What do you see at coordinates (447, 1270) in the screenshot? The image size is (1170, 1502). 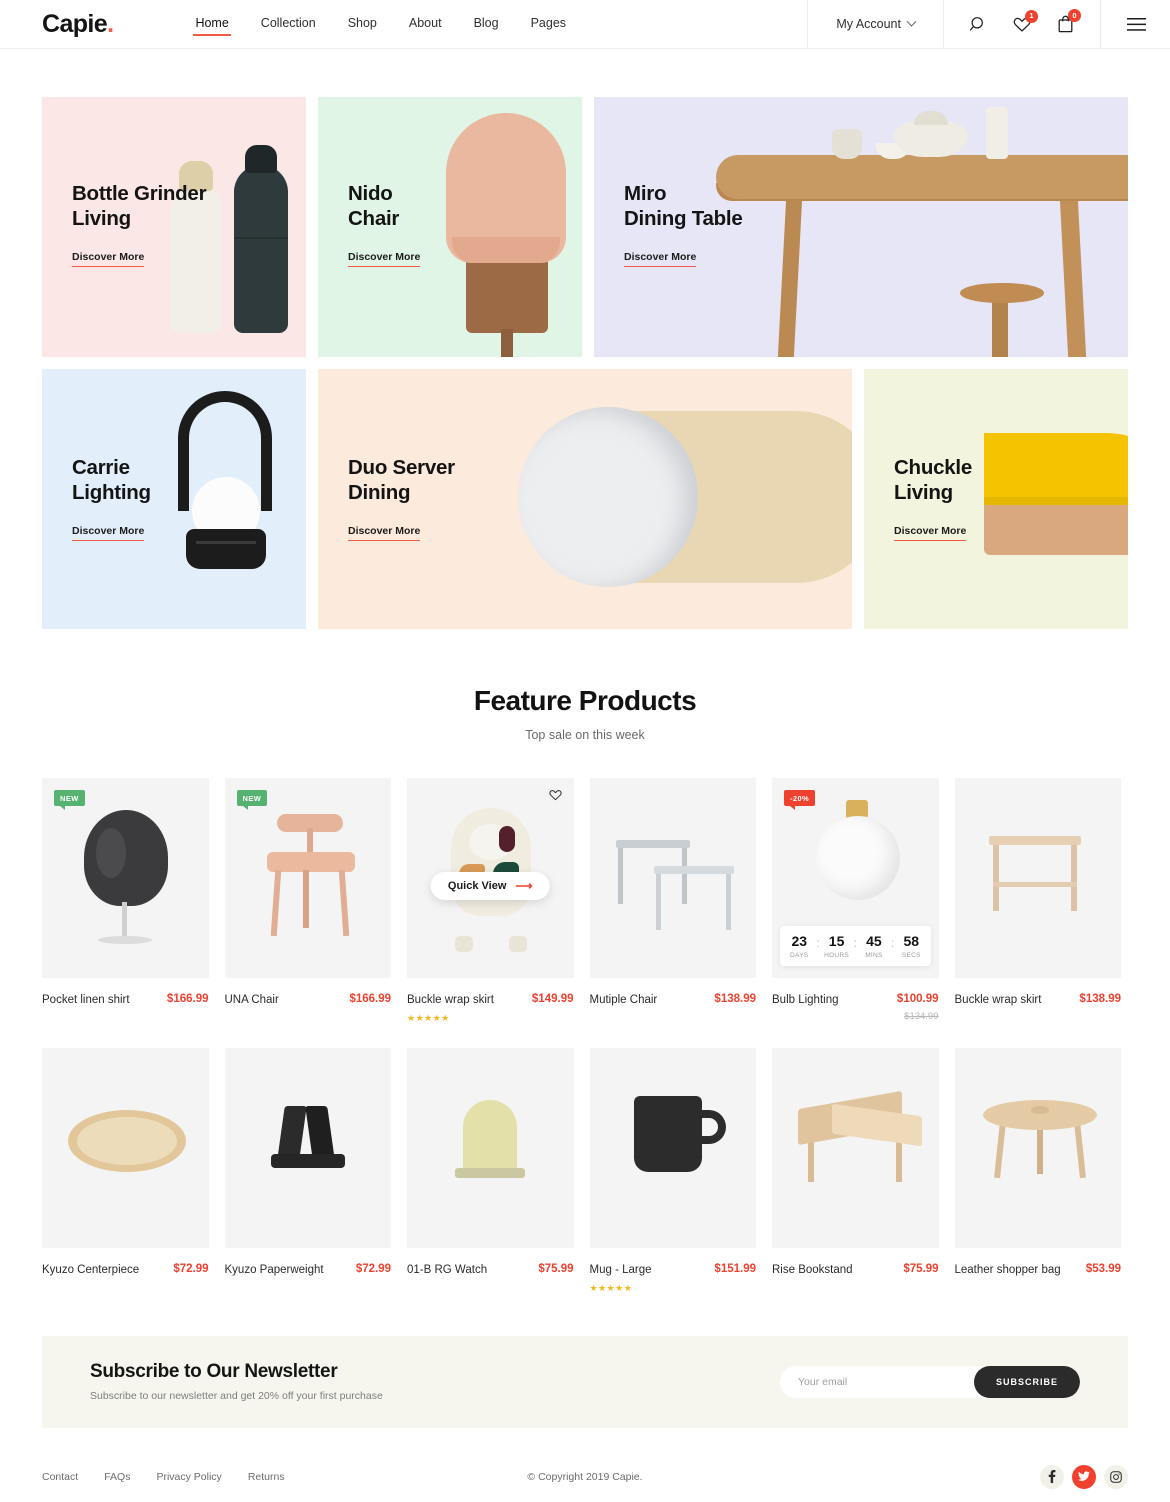 I see `product-name: 01-B RG Watch` at bounding box center [447, 1270].